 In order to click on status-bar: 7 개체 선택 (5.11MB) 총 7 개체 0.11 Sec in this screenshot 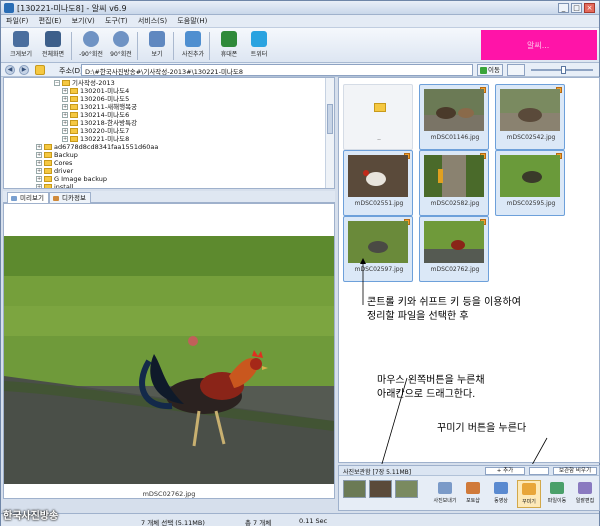, I will do `click(300, 520)`.